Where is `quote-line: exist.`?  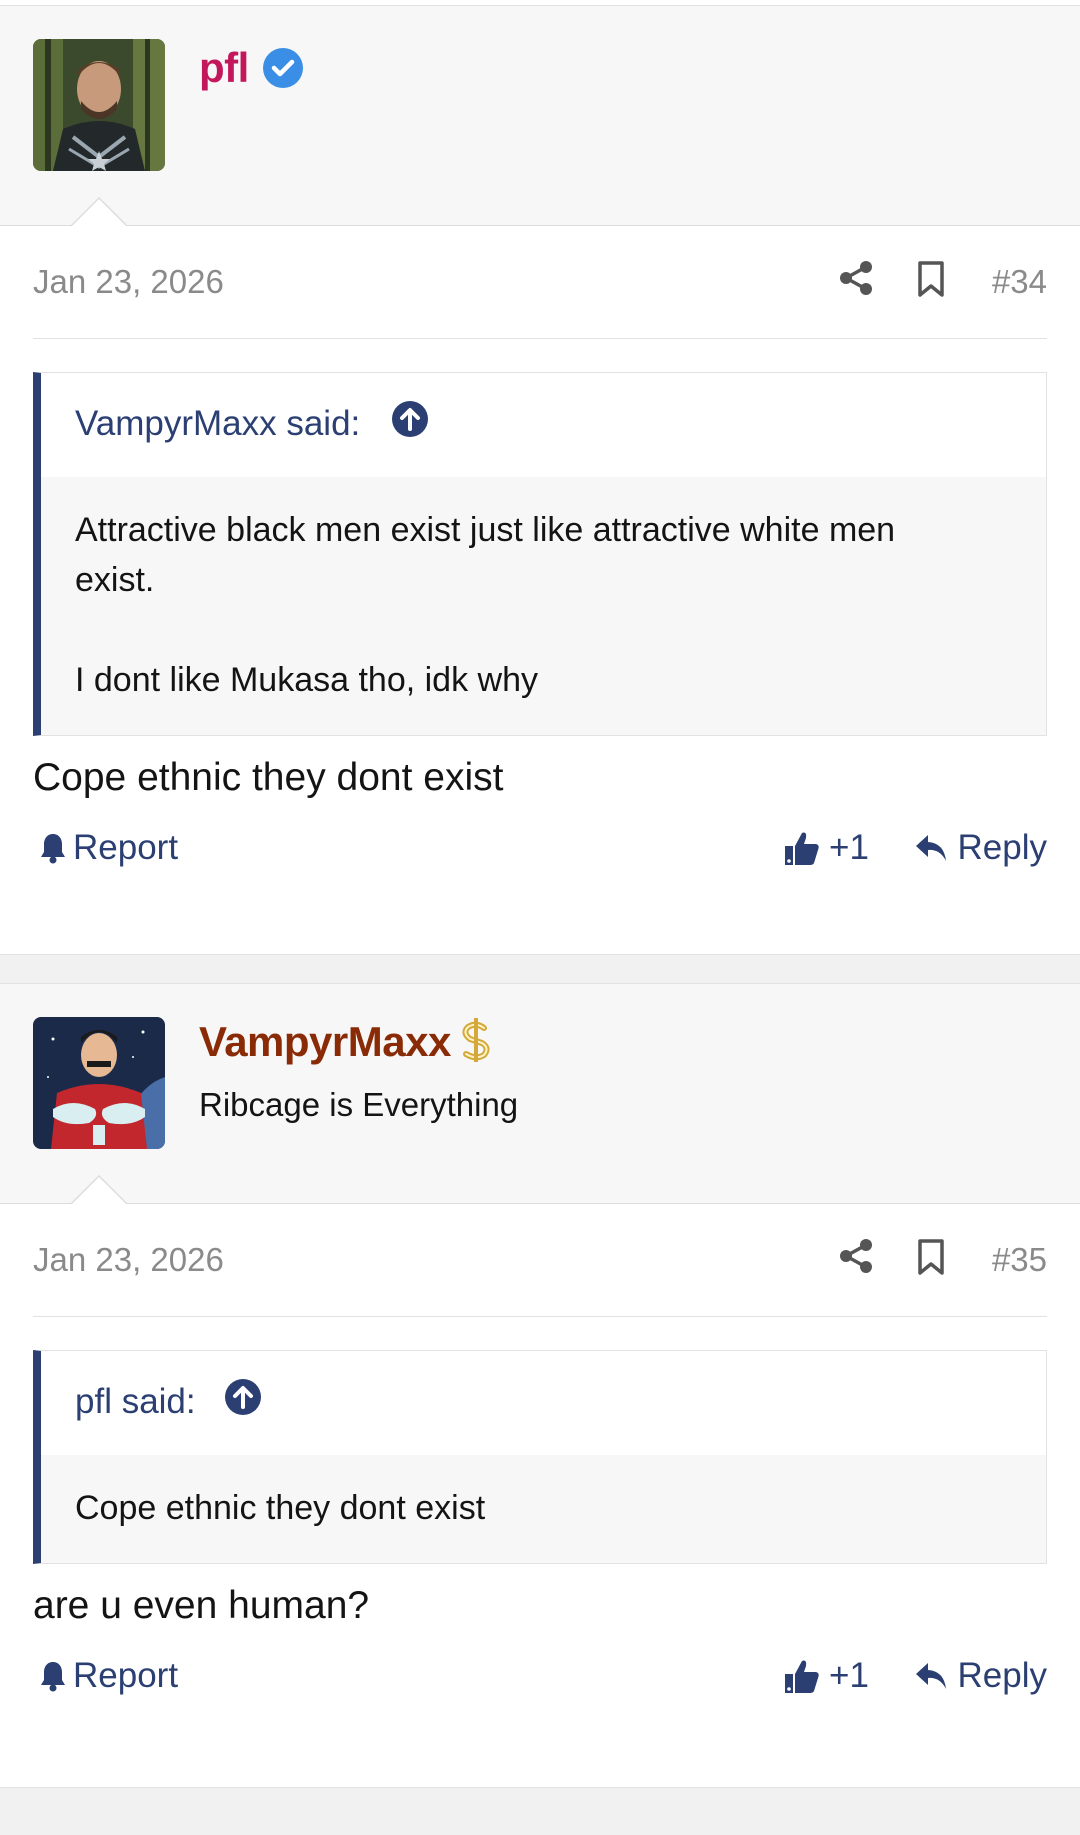
quote-line: exist. is located at coordinates (115, 580).